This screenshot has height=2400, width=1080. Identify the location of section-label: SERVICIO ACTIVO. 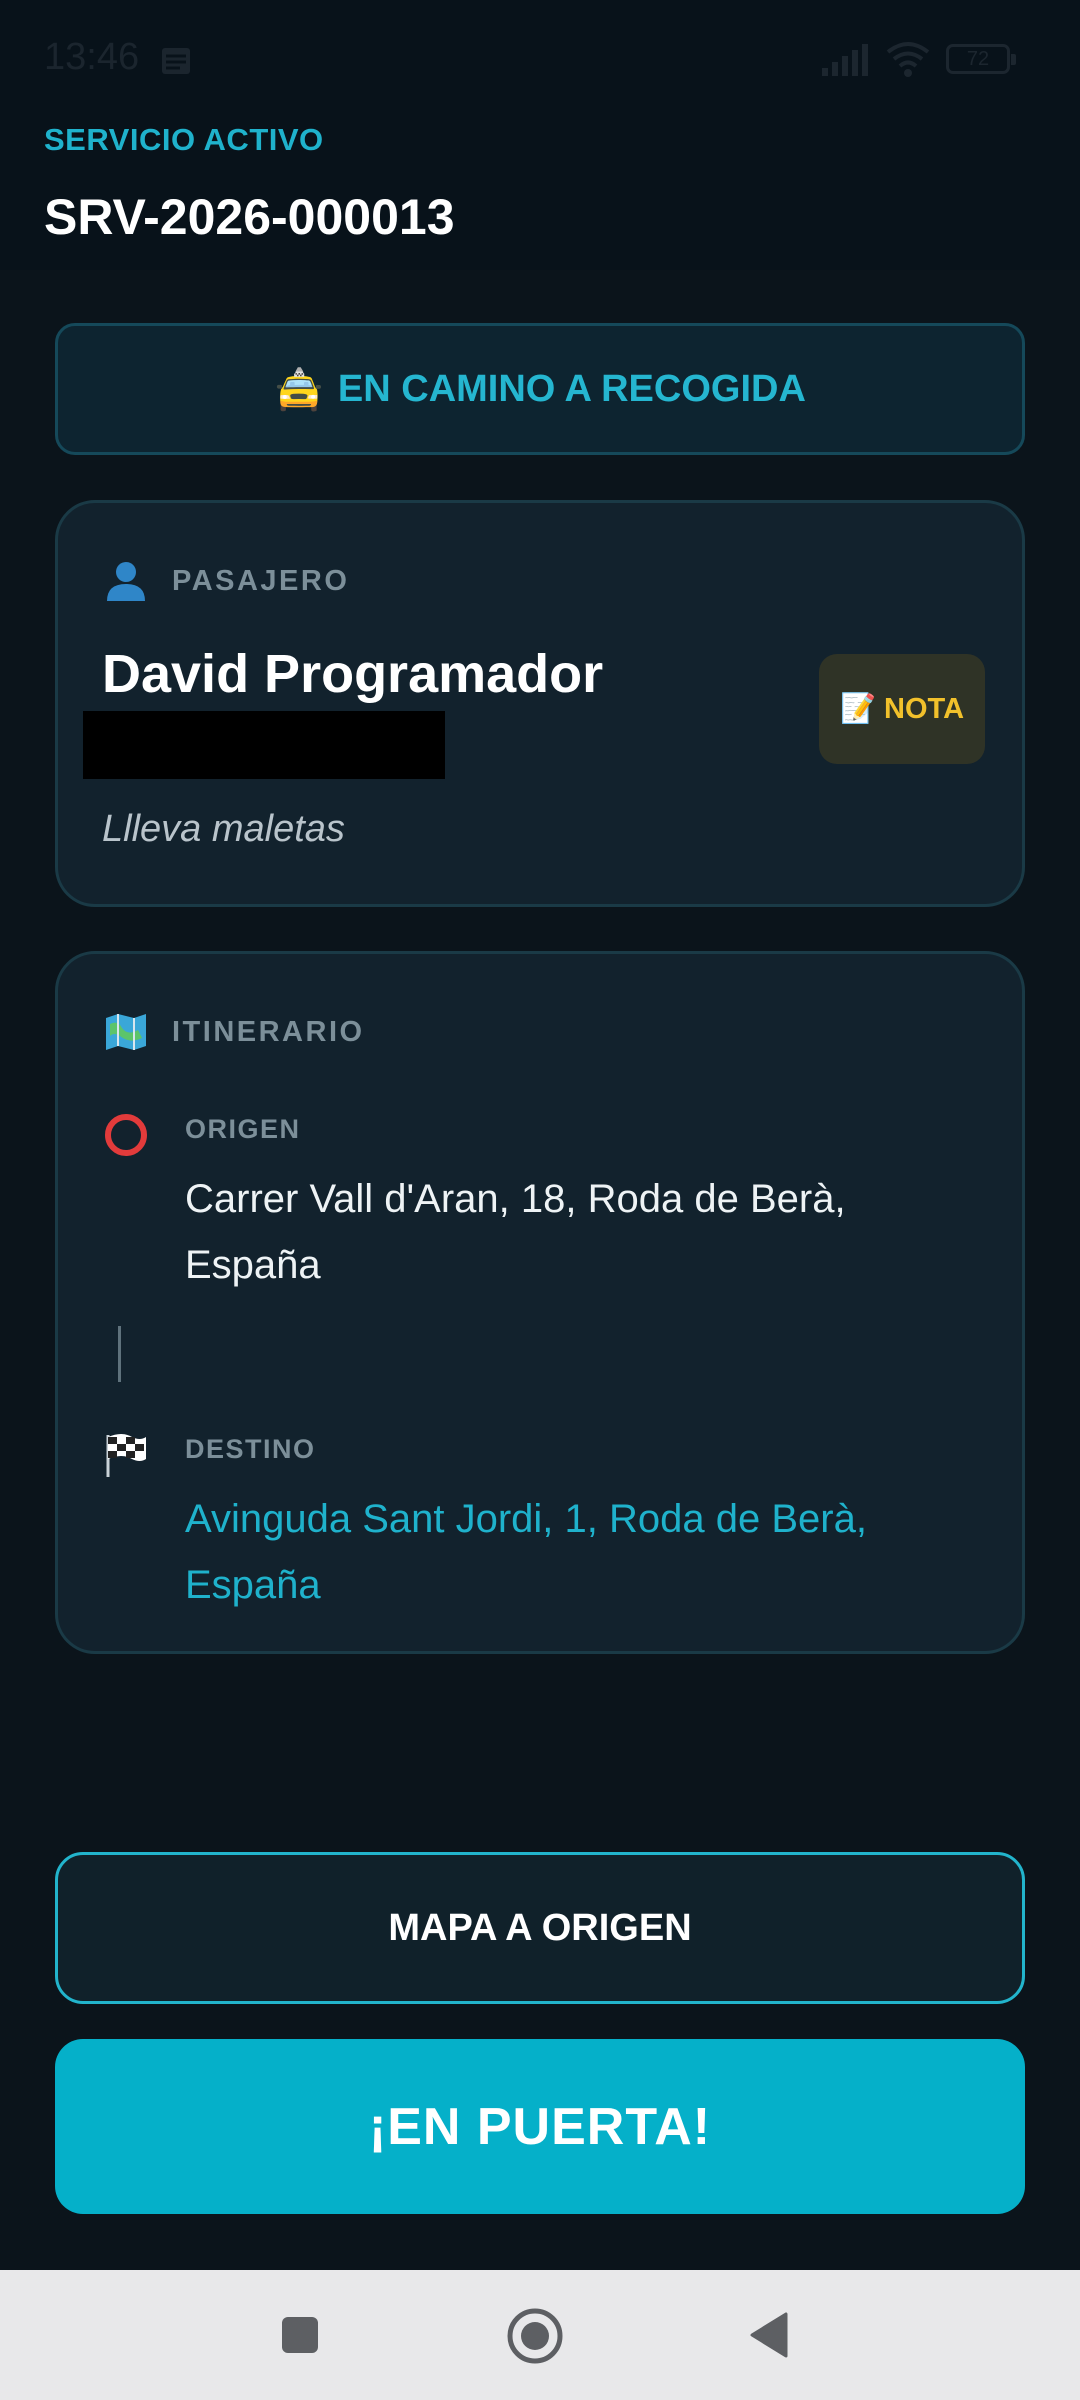
(184, 139).